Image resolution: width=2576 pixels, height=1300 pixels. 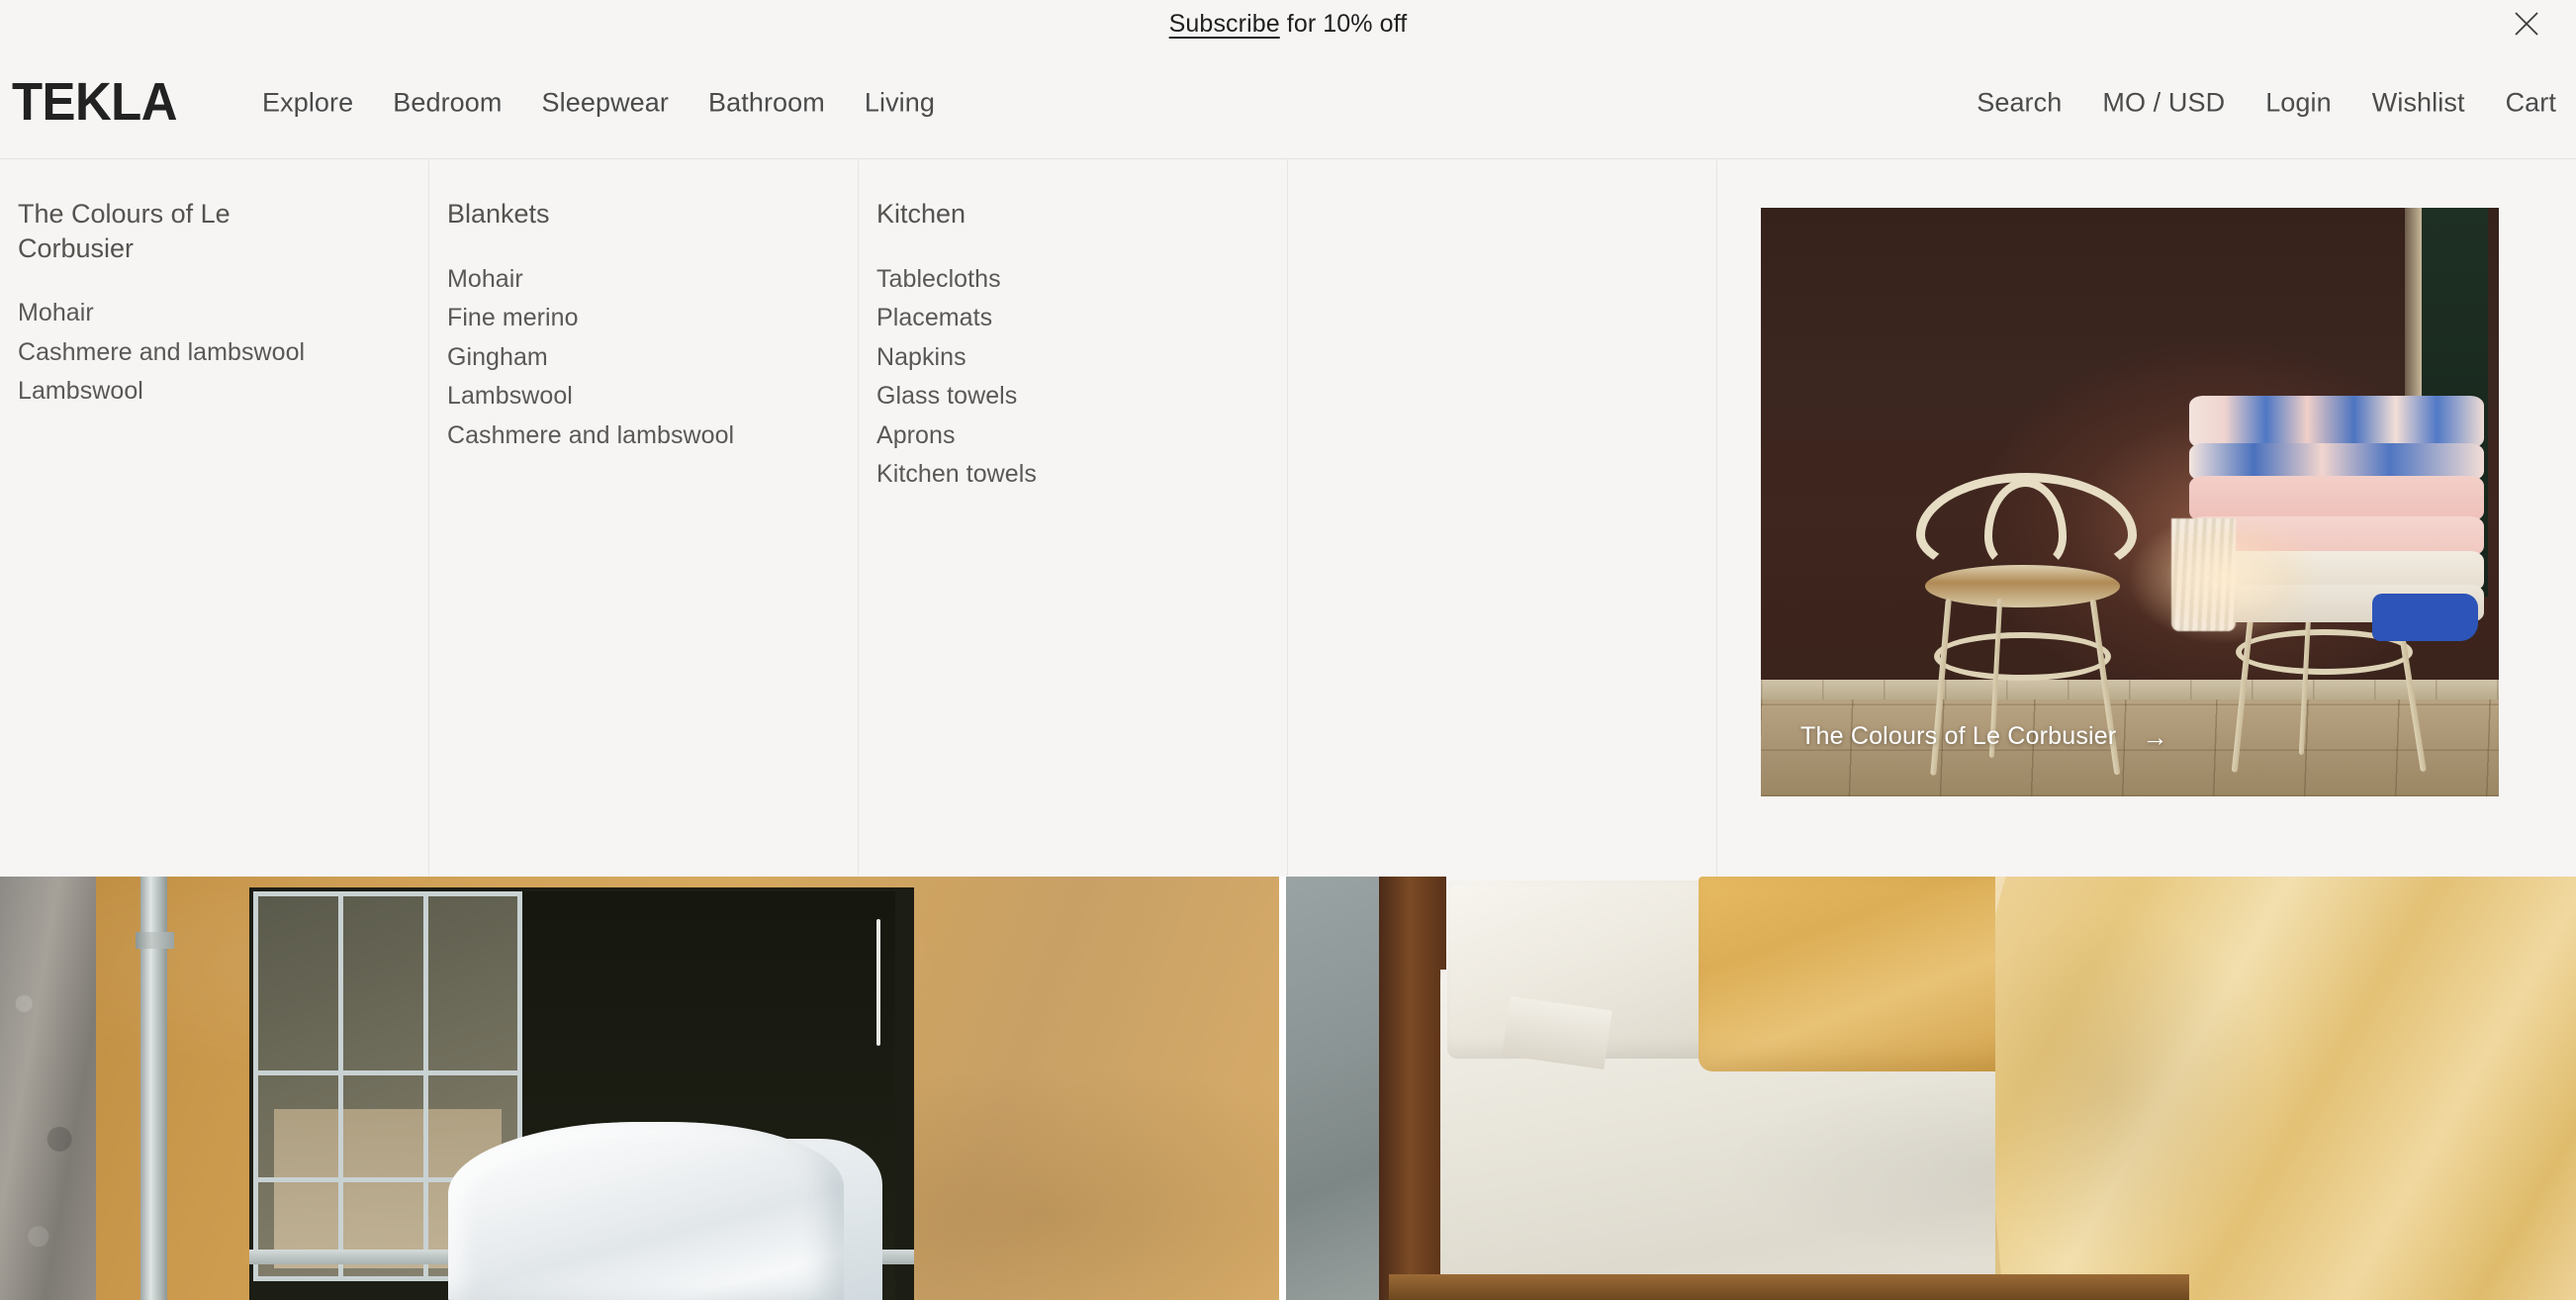 What do you see at coordinates (1343, 23) in the screenshot?
I see `announcement-rest-text: for 10% off` at bounding box center [1343, 23].